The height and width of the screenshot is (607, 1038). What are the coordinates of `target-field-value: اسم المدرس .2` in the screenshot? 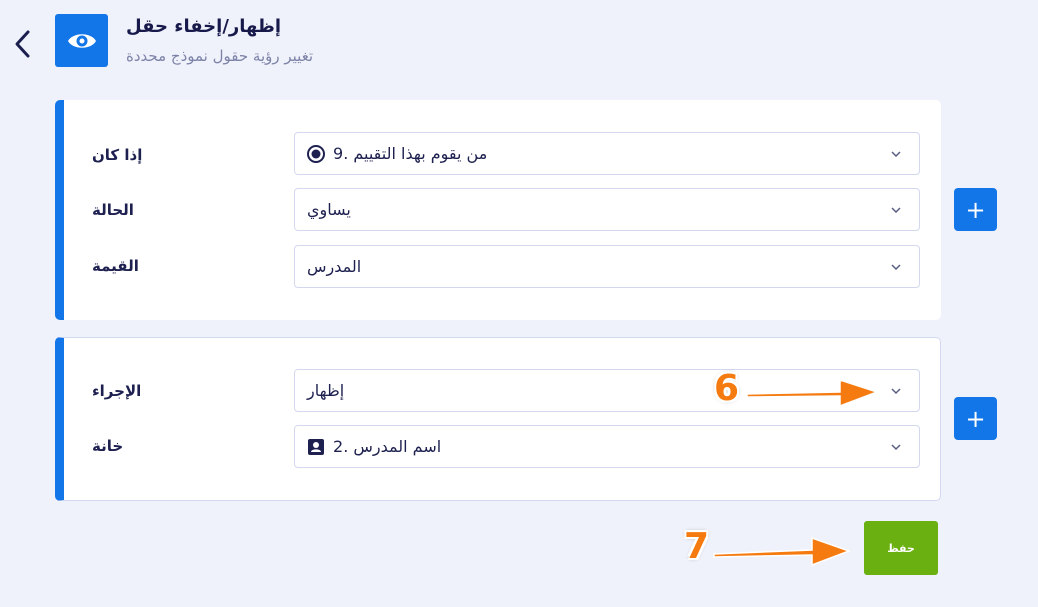 It's located at (387, 446).